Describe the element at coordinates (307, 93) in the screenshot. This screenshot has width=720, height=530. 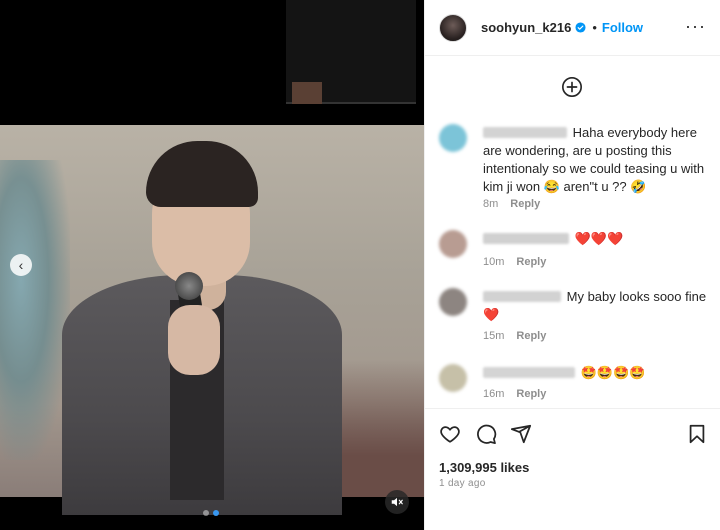
I see `background-screen-detail` at that location.